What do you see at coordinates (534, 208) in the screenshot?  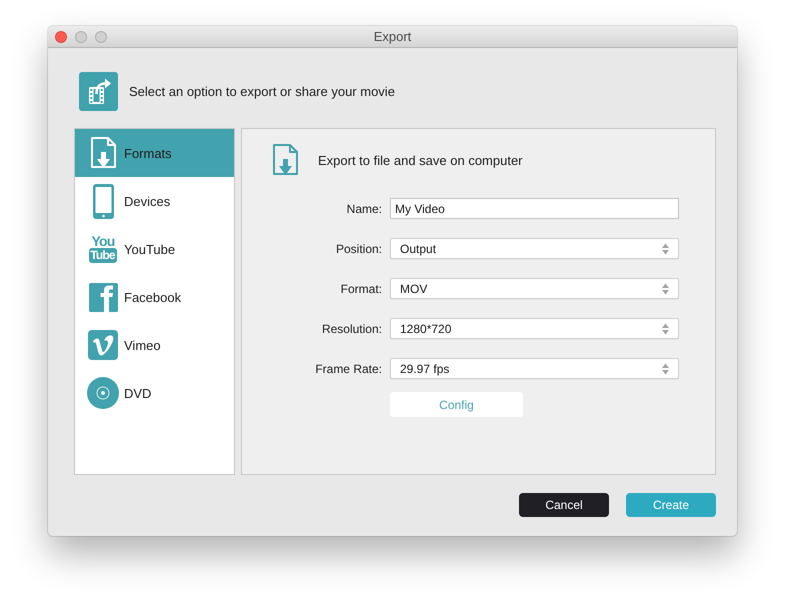 I see `text-field: My Video` at bounding box center [534, 208].